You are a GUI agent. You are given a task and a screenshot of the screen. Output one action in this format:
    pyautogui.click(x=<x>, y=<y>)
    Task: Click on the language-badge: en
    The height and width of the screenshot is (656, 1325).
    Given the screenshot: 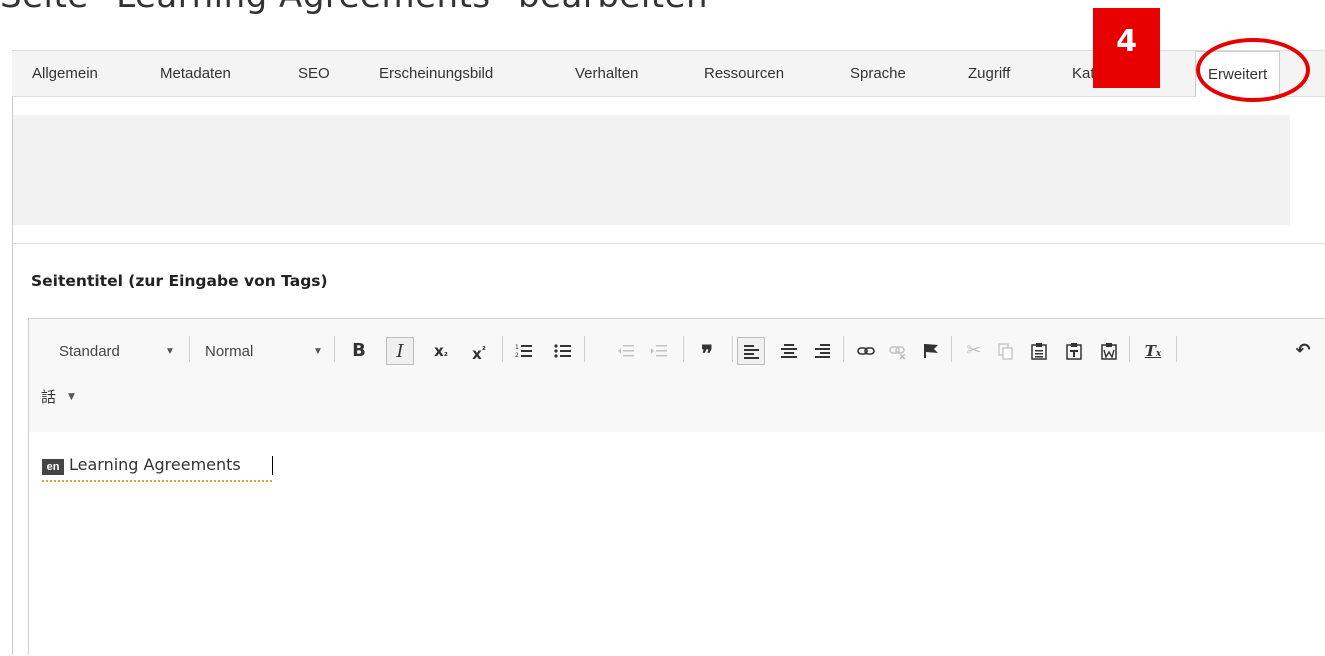 What is the action you would take?
    pyautogui.click(x=53, y=467)
    